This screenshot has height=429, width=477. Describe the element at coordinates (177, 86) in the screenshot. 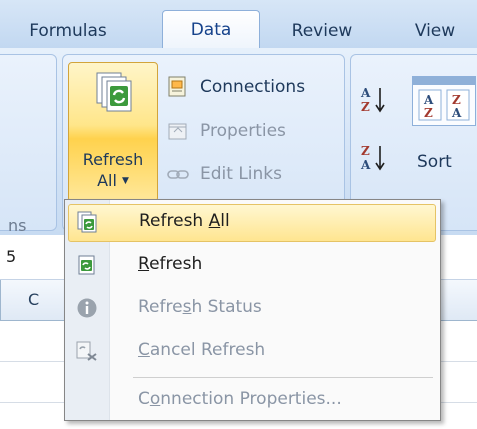

I see `connections-icon` at that location.